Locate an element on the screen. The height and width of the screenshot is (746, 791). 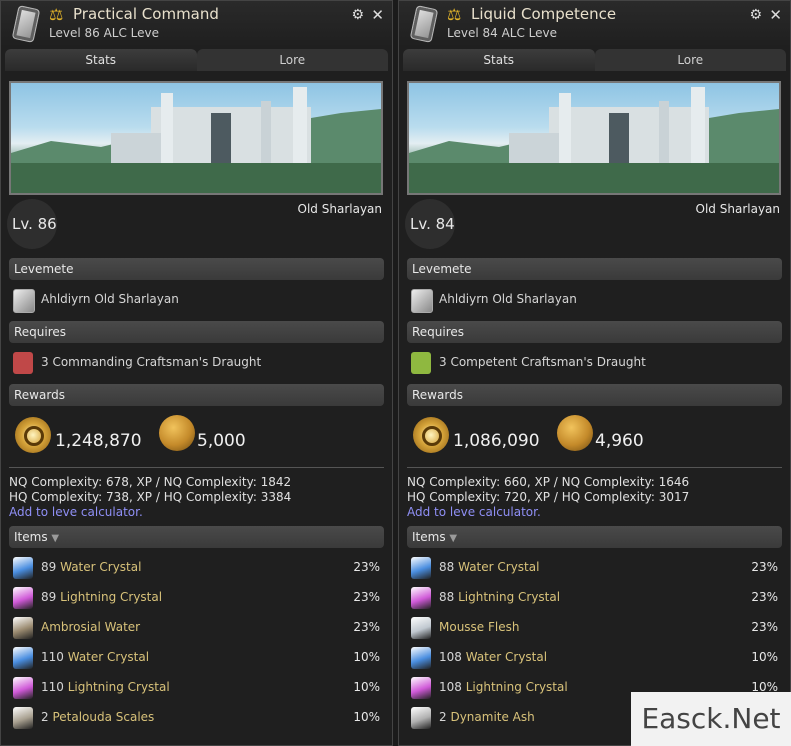
item-label: Ambrosial Water is located at coordinates (90, 627).